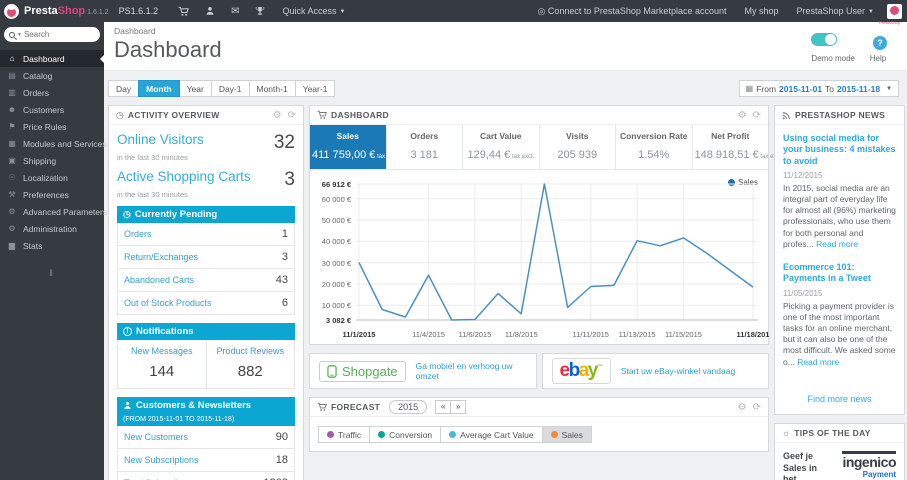 This screenshot has height=480, width=907. I want to click on search-input, so click(52, 34).